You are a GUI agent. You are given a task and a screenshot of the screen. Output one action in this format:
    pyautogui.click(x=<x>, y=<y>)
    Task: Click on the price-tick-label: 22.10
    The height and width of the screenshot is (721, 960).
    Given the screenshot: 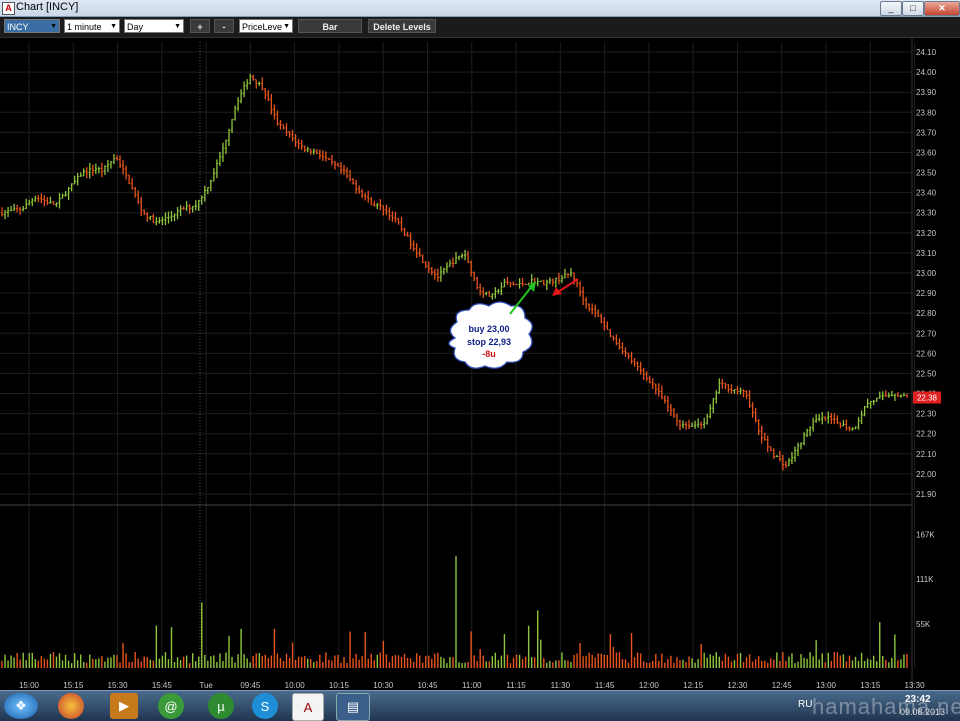 What is the action you would take?
    pyautogui.click(x=926, y=454)
    